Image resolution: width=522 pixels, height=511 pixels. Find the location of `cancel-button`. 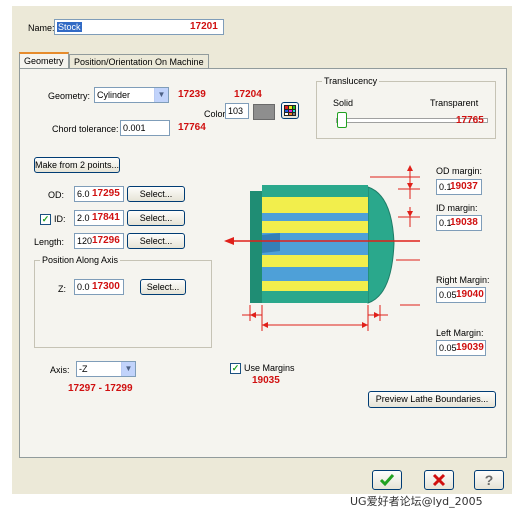

cancel-button is located at coordinates (439, 480).